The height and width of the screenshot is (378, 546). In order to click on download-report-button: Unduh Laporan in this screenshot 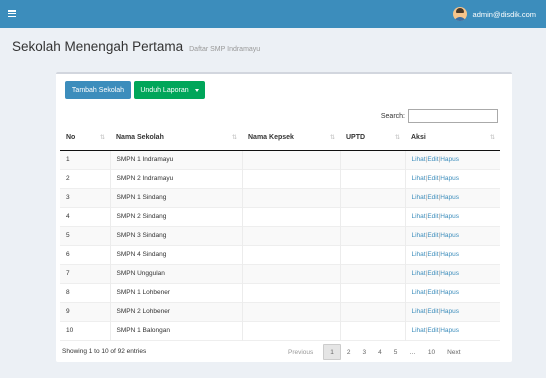, I will do `click(169, 90)`.